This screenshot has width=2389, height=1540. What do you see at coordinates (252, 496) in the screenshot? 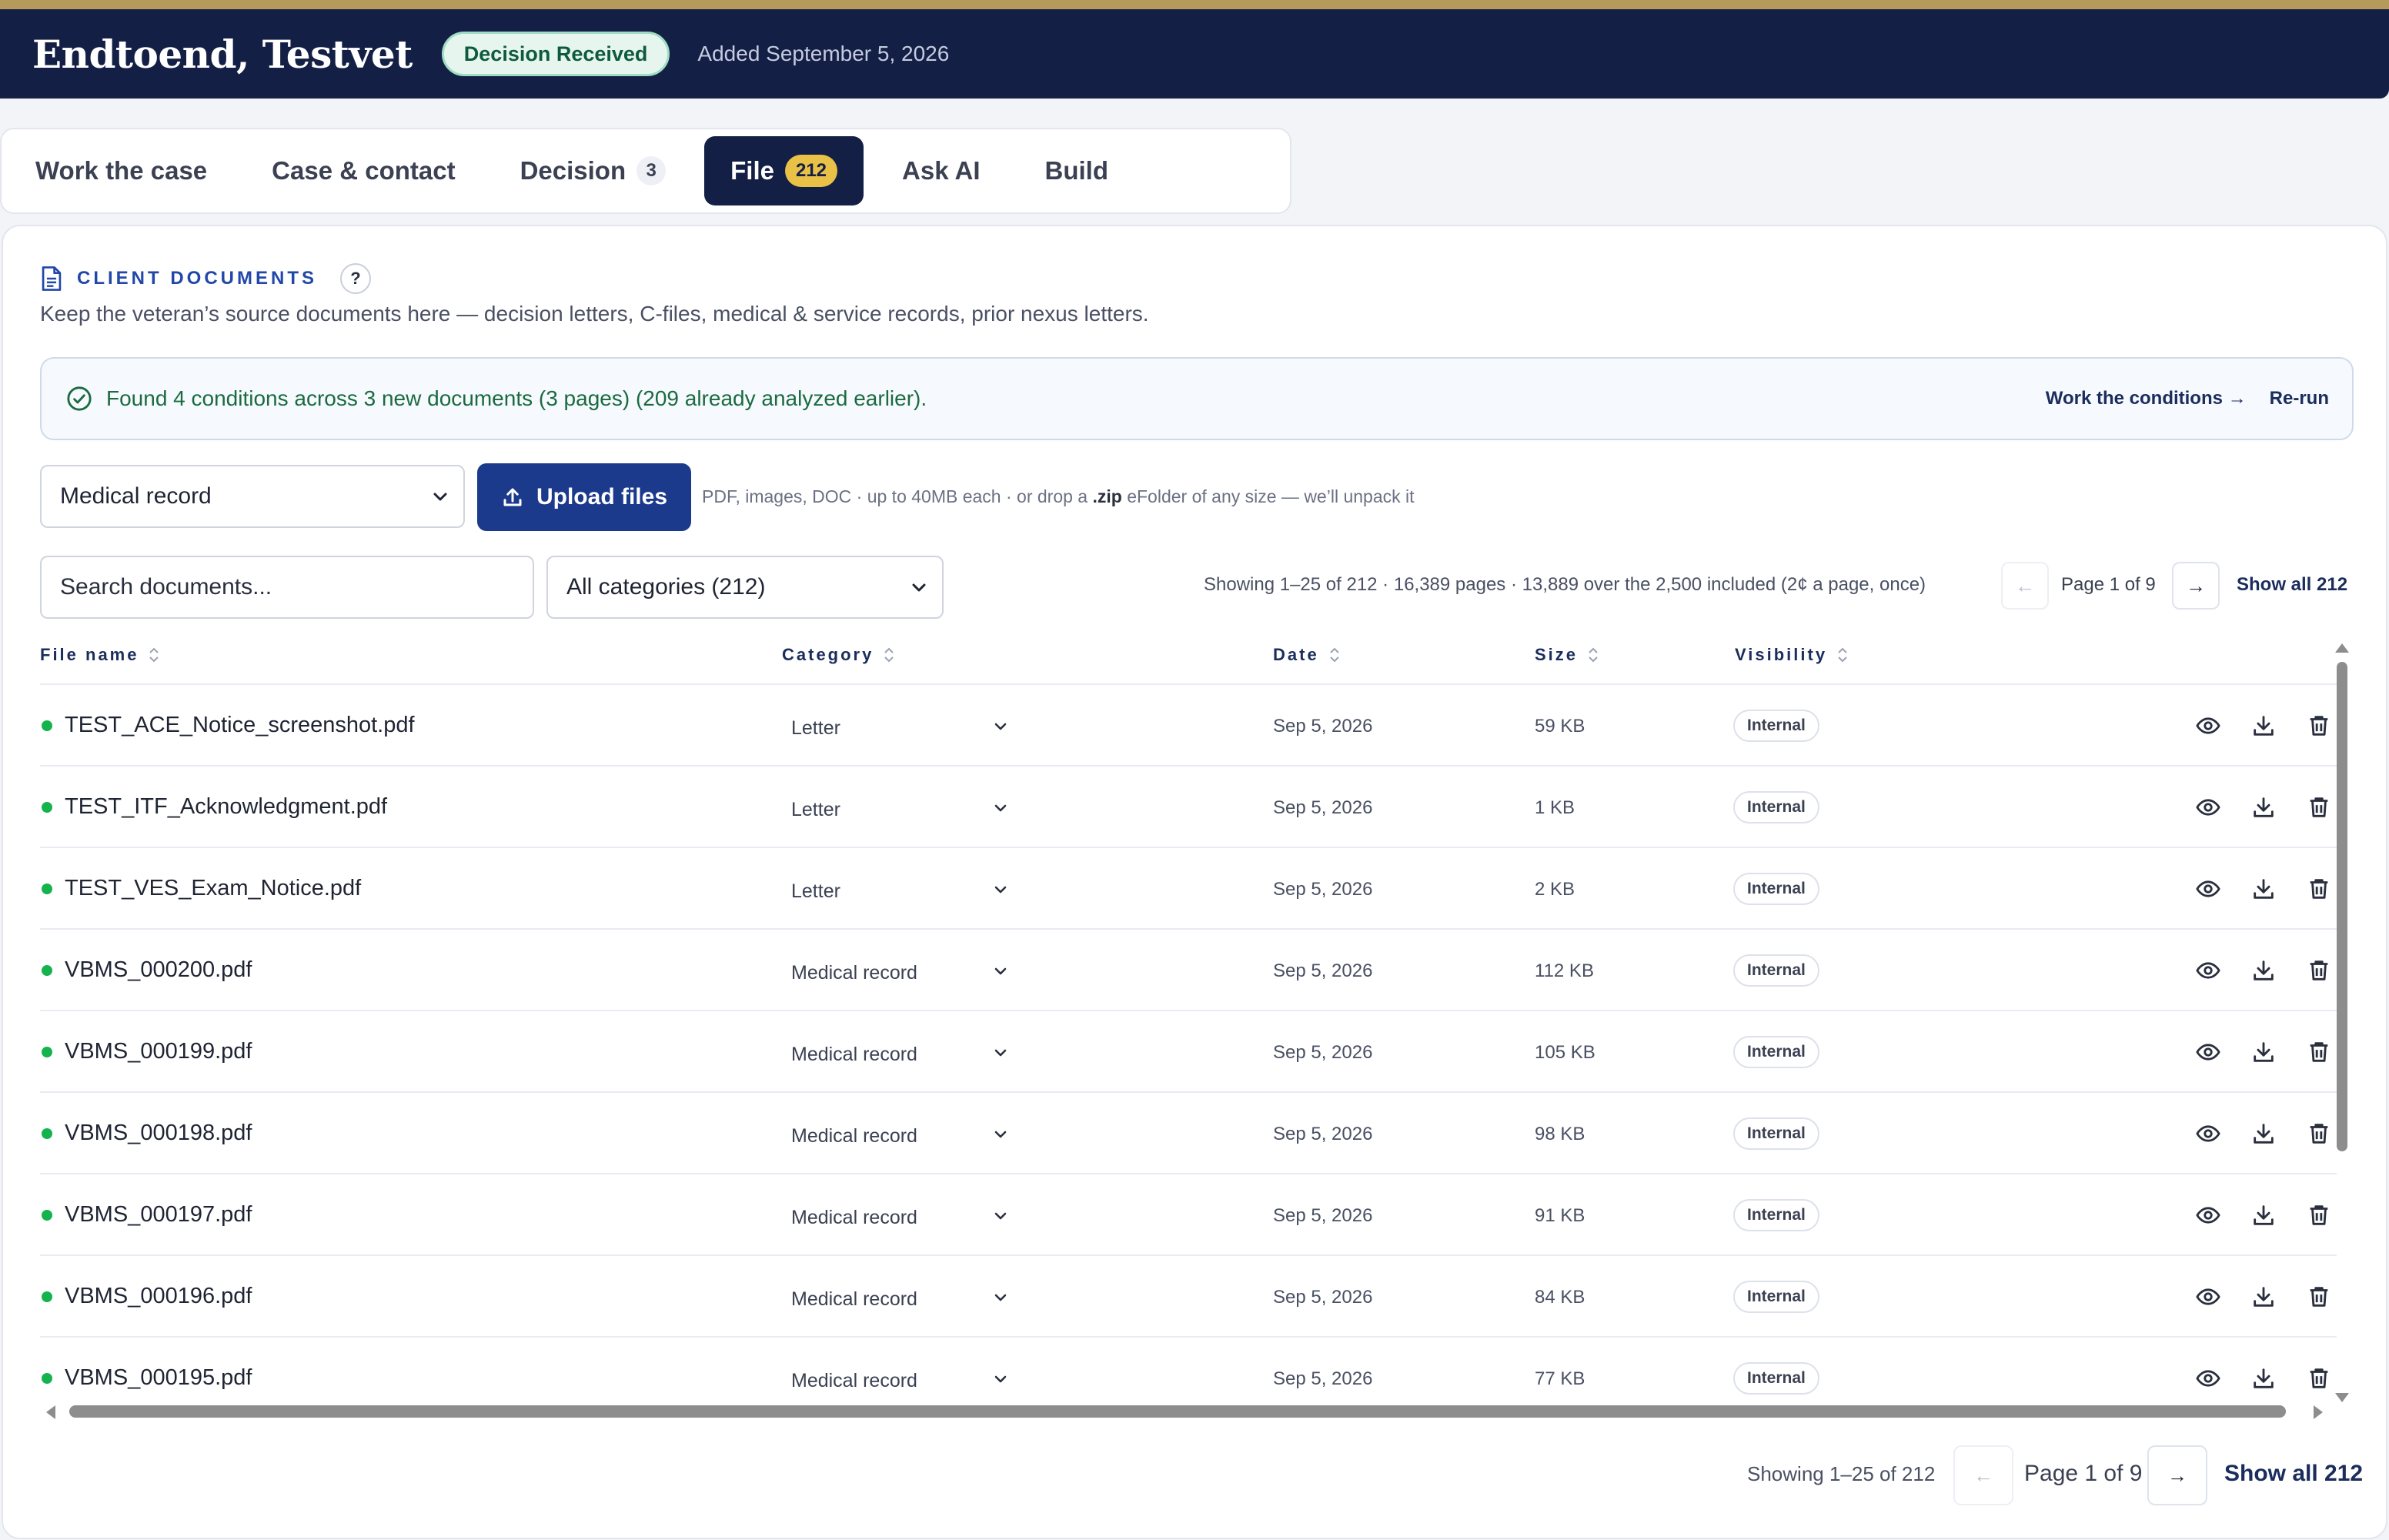
I see `document-type-select: Medical record` at bounding box center [252, 496].